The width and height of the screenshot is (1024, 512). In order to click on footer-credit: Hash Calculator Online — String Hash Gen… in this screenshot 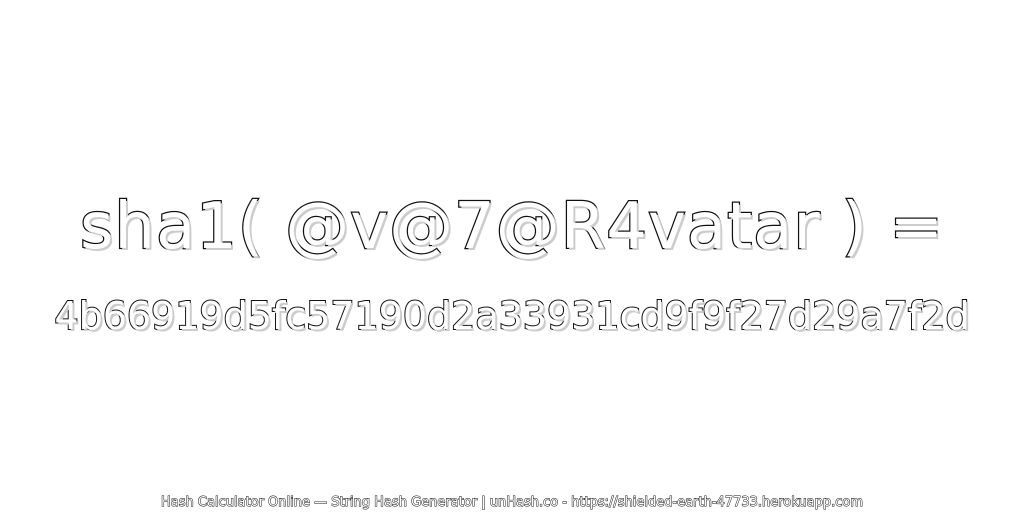, I will do `click(512, 503)`.